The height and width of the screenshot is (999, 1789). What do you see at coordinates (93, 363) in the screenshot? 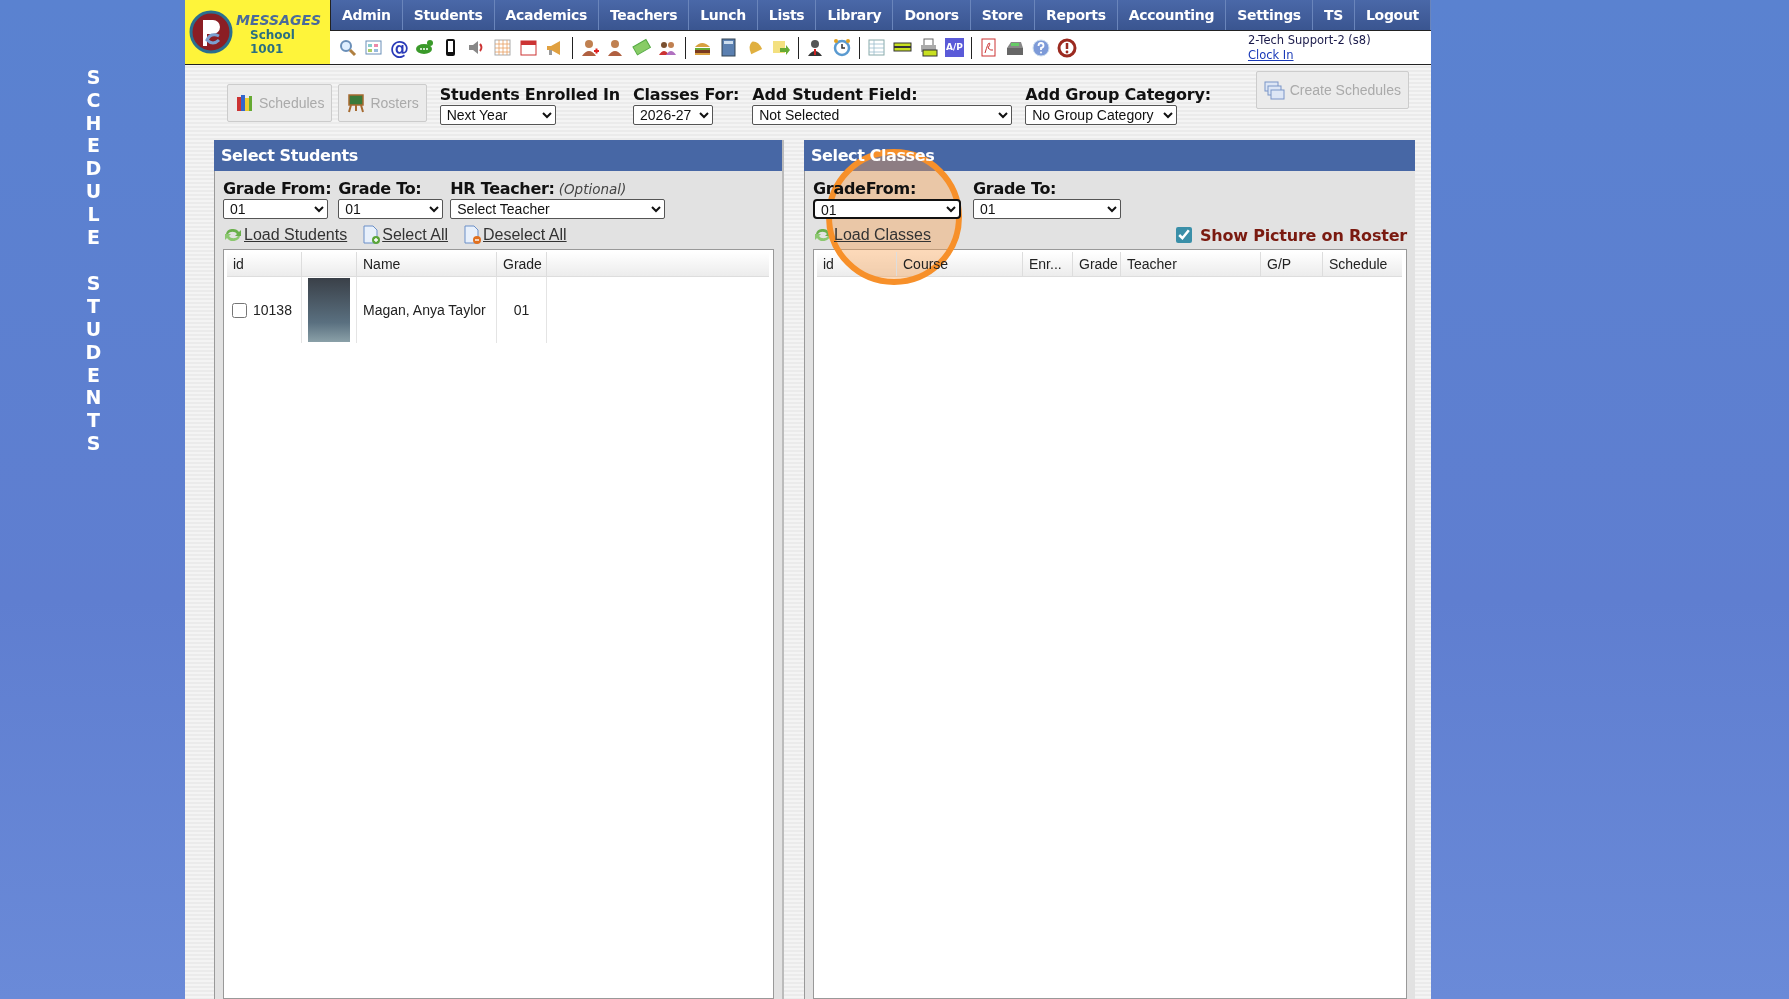
I see `vertical-title: STUDENTS` at bounding box center [93, 363].